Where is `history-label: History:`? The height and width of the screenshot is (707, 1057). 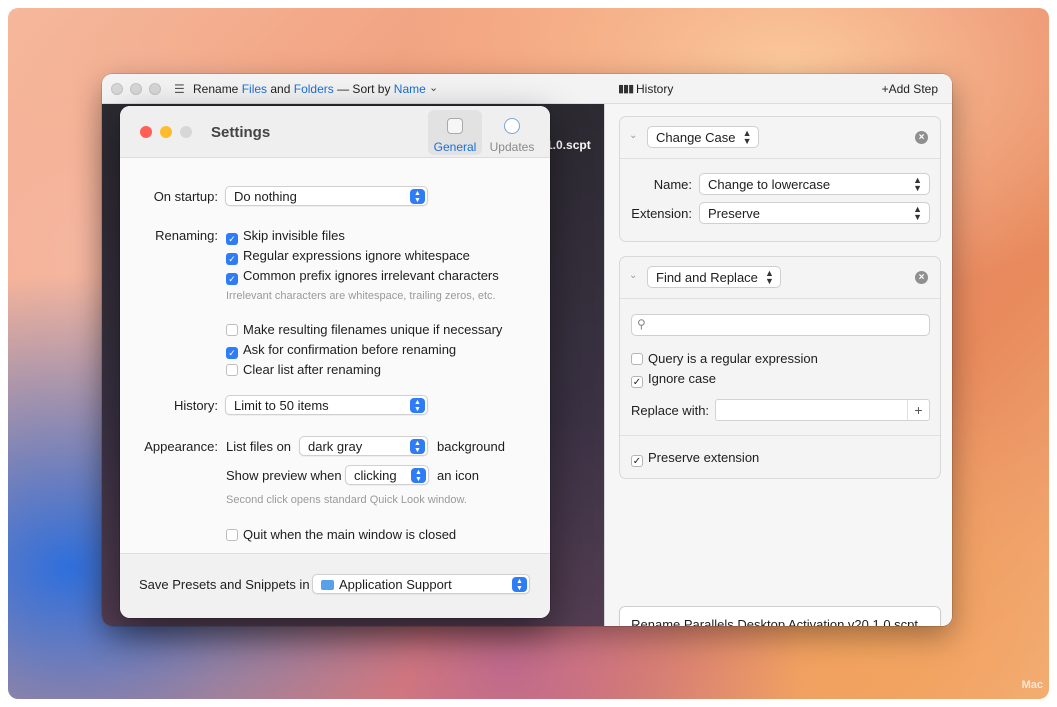 history-label: History: is located at coordinates (195, 405).